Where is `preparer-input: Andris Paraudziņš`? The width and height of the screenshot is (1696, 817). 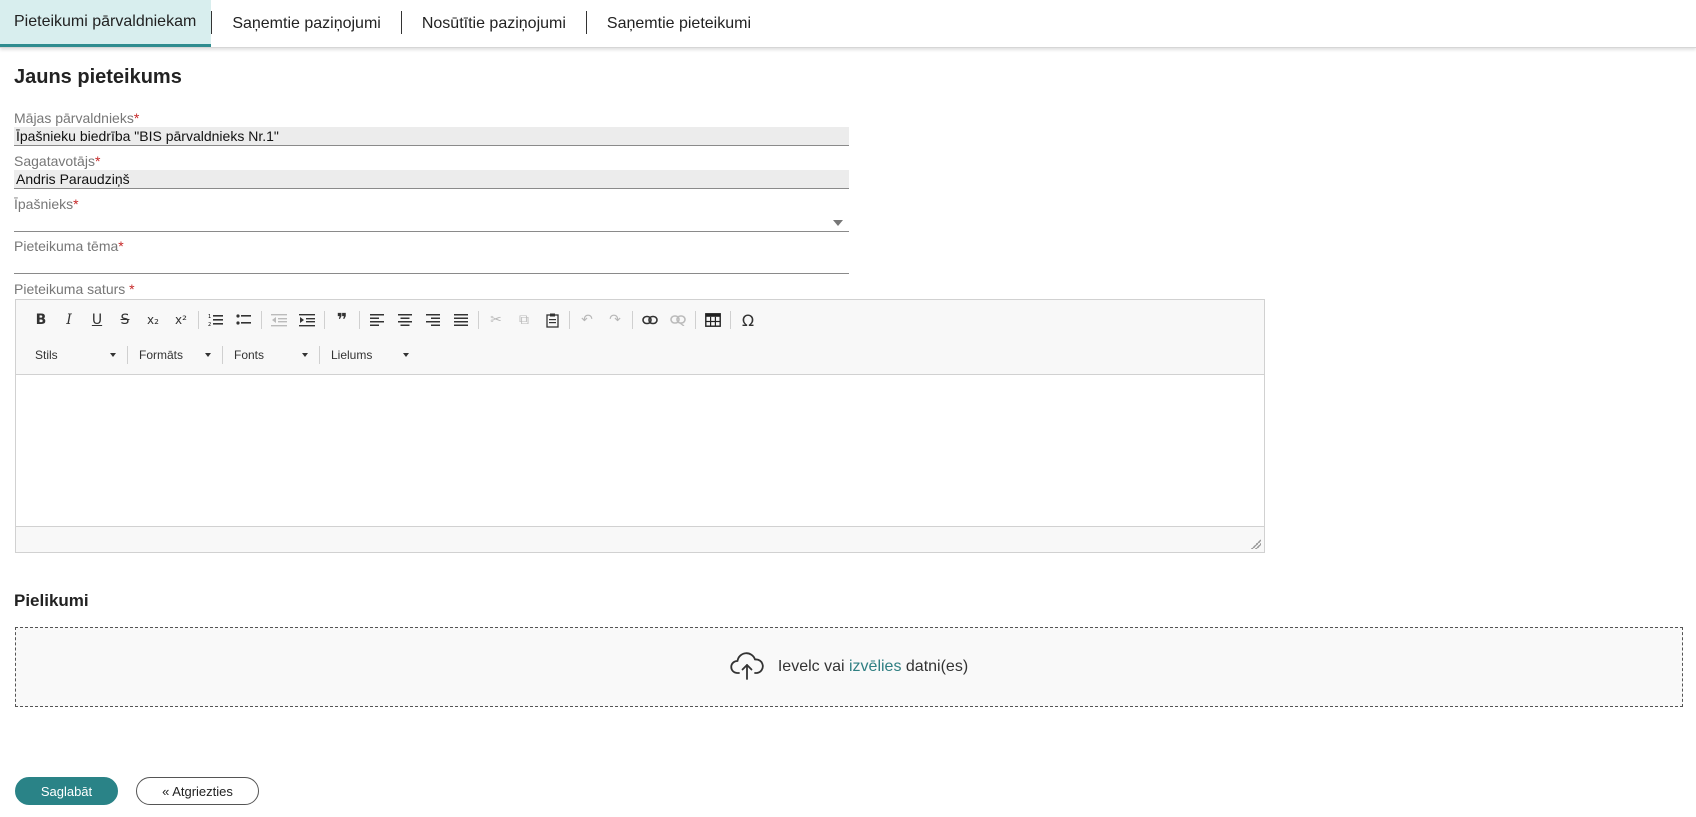 preparer-input: Andris Paraudziņš is located at coordinates (431, 179).